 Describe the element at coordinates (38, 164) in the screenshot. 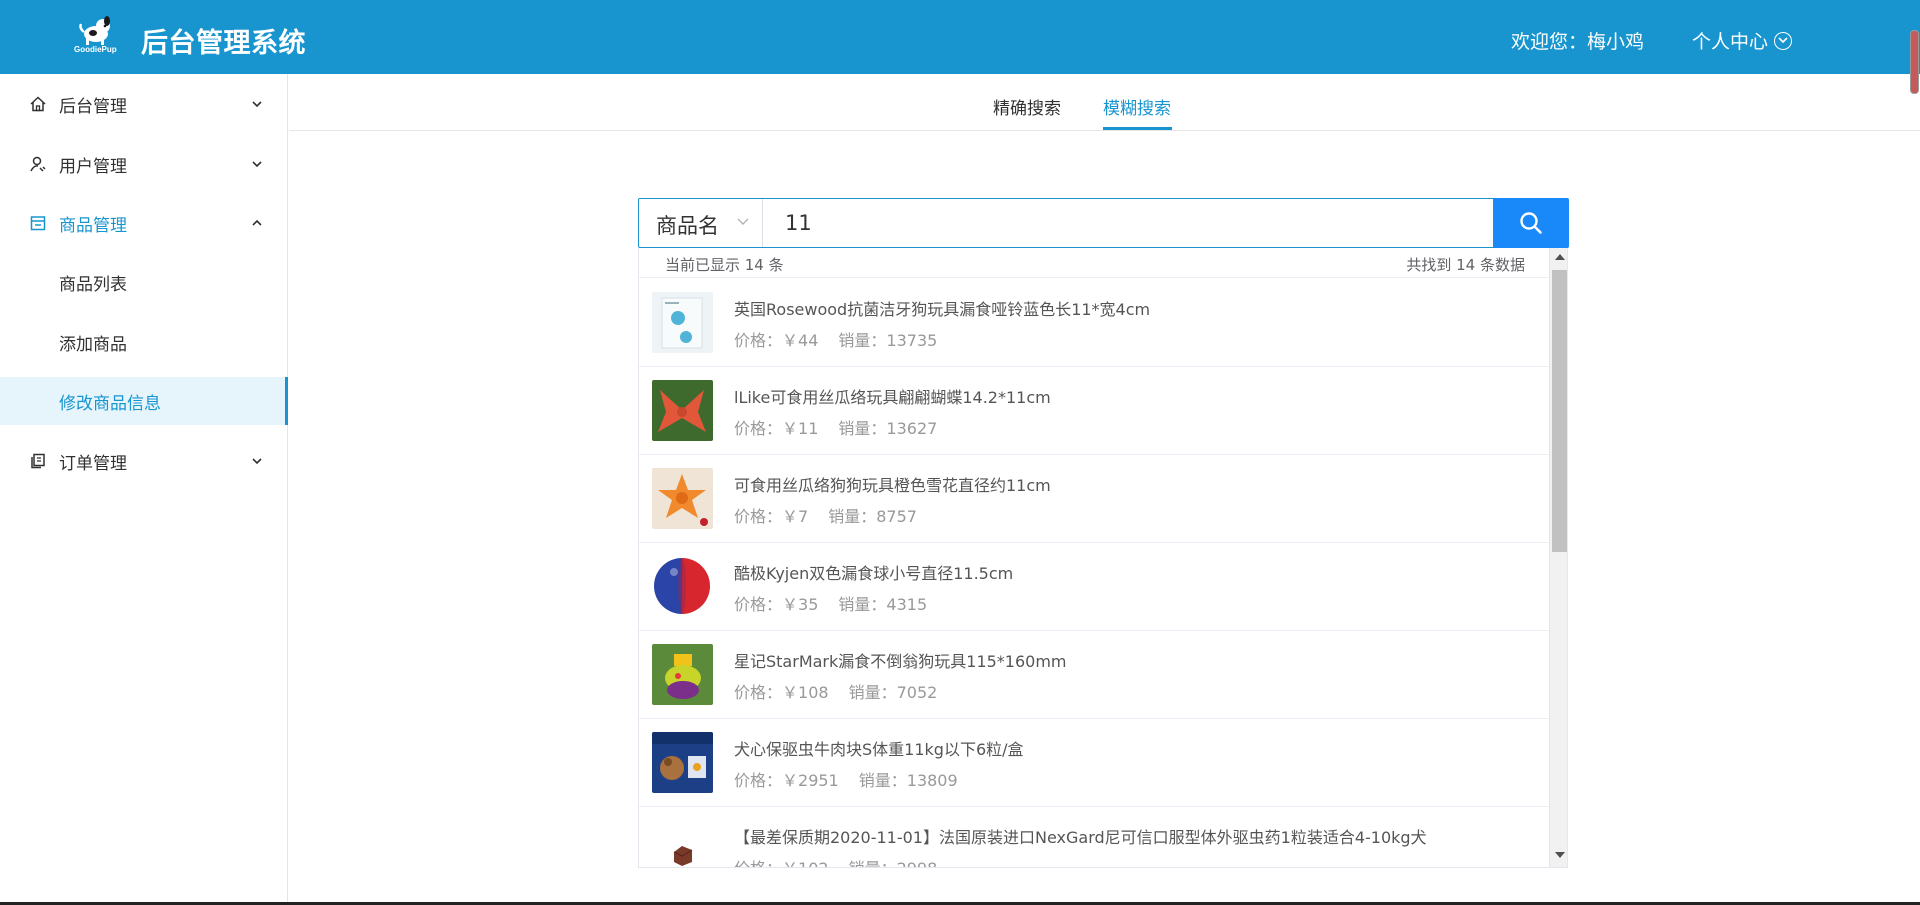

I see `user-icon` at that location.